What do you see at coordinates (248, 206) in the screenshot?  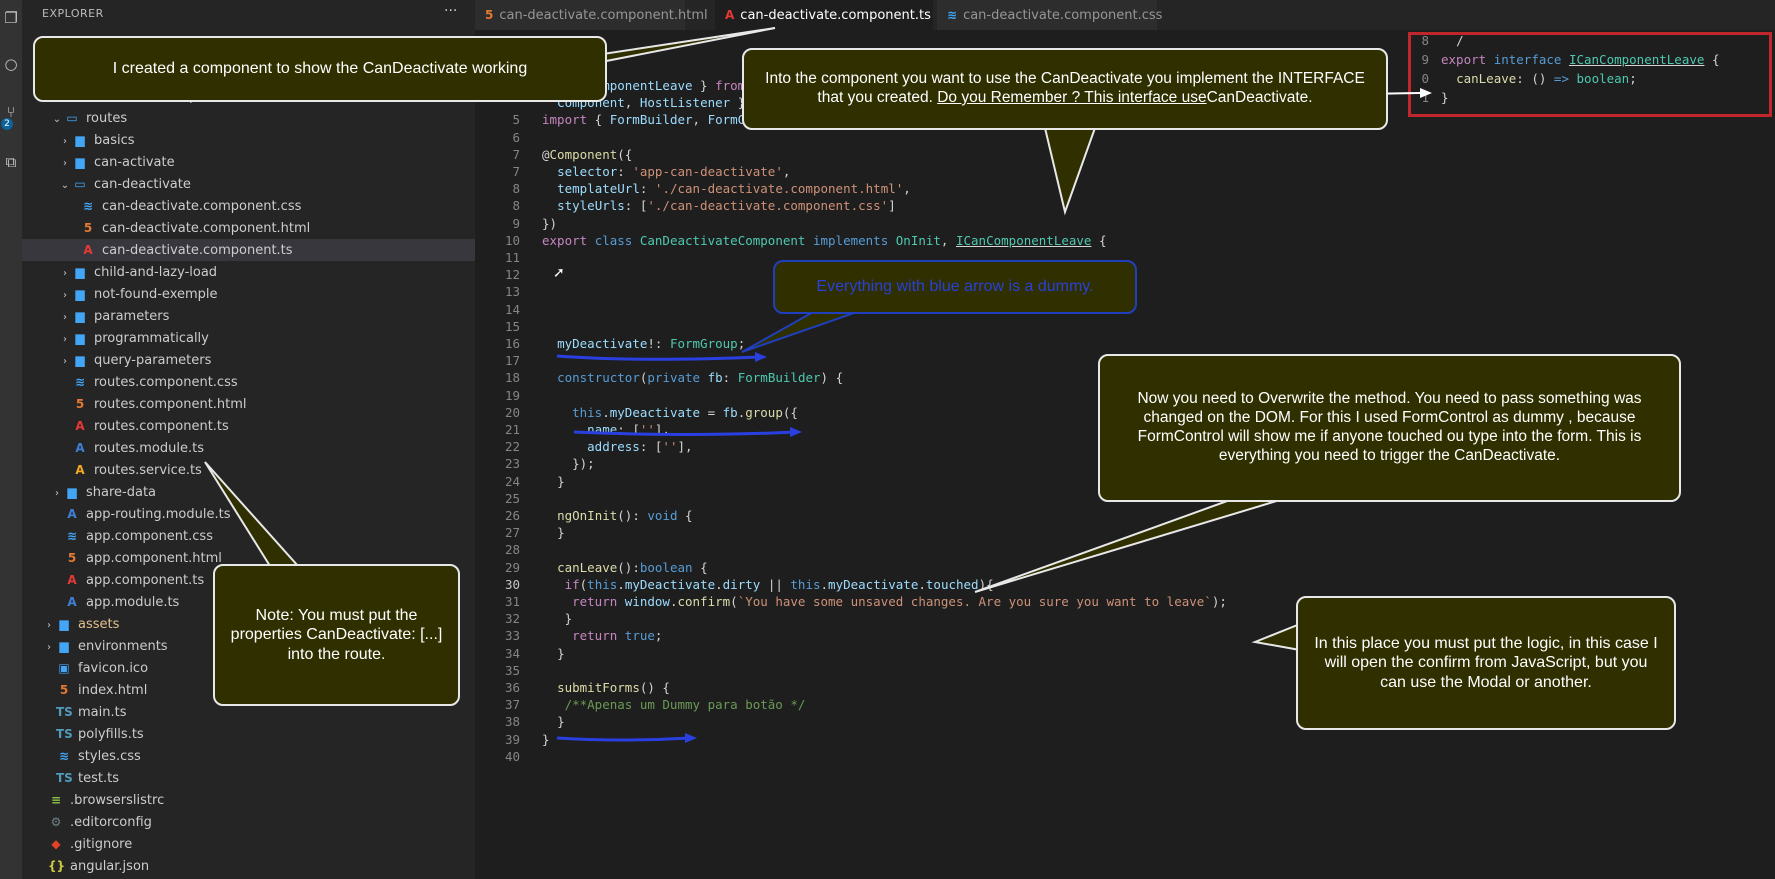 I see `tree-item: ≋ can-deactivate.component.css` at bounding box center [248, 206].